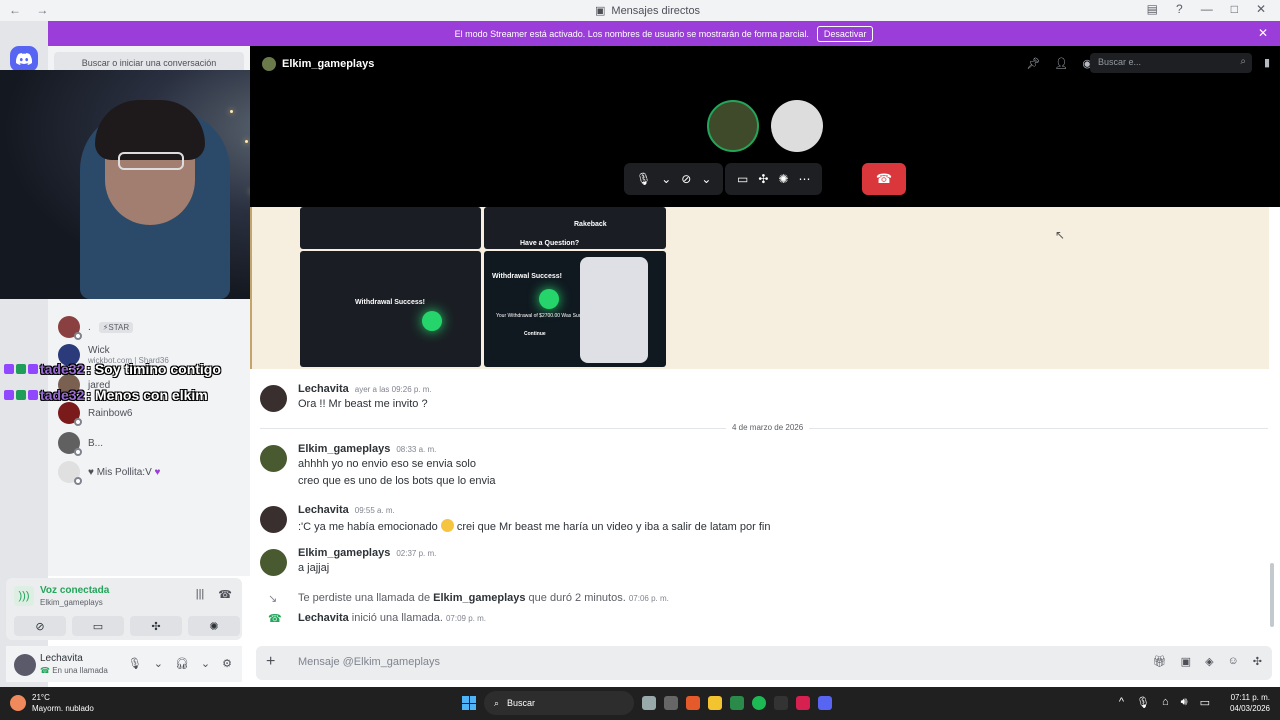 The image size is (1280, 720). I want to click on message-input: Mensaje @Elkim_gameplays, so click(369, 662).